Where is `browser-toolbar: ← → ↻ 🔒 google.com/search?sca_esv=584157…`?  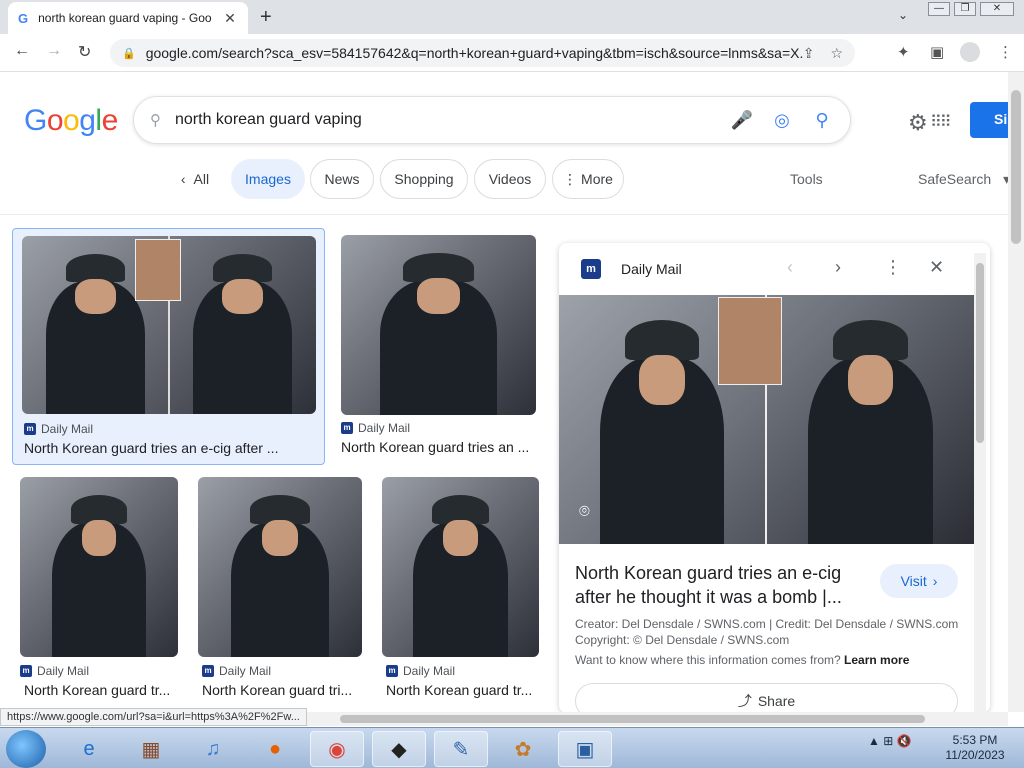 browser-toolbar: ← → ↻ 🔒 google.com/search?sca_esv=584157… is located at coordinates (512, 53).